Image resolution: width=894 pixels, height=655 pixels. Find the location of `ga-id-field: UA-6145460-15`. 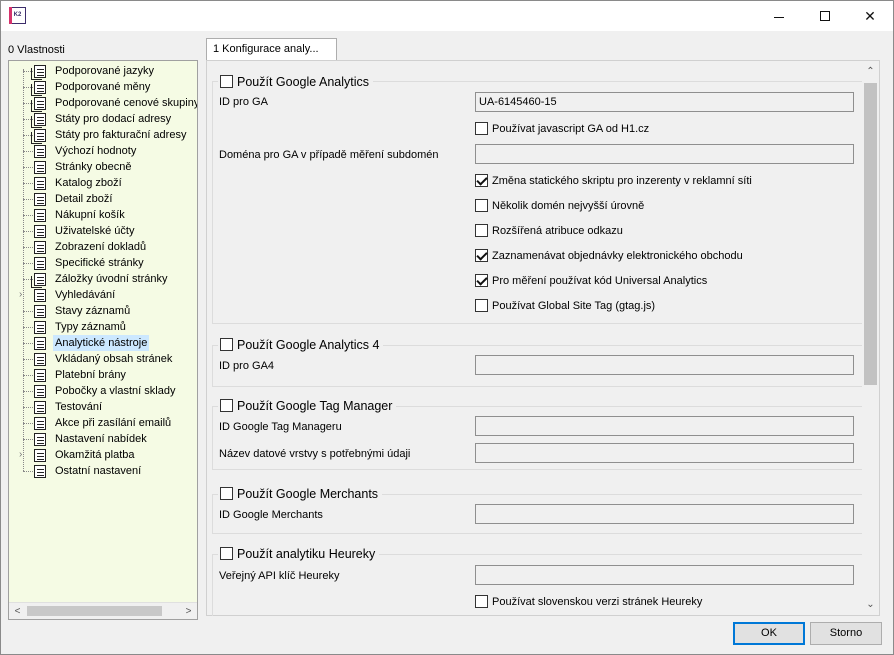

ga-id-field: UA-6145460-15 is located at coordinates (664, 102).